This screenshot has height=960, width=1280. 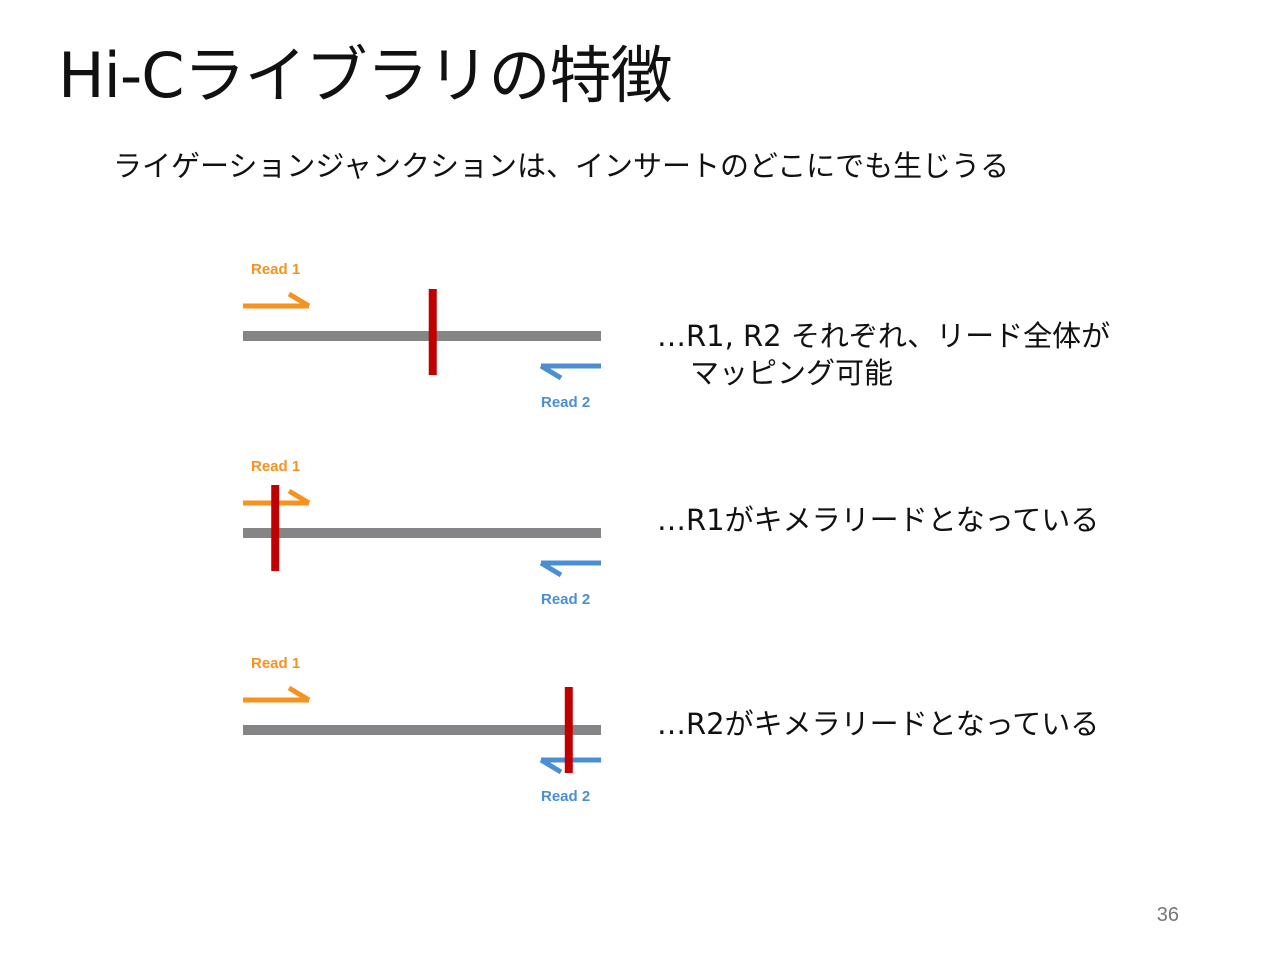 I want to click on description-line: マッピング可能, so click(x=792, y=373).